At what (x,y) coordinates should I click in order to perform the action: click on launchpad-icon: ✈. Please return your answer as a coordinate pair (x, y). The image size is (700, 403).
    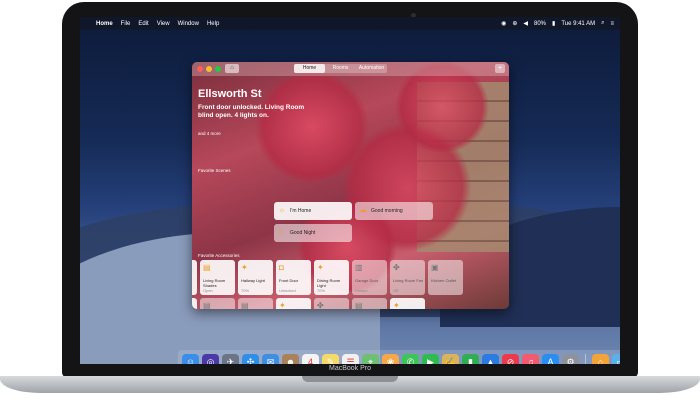
    Looking at the image, I should click on (230, 358).